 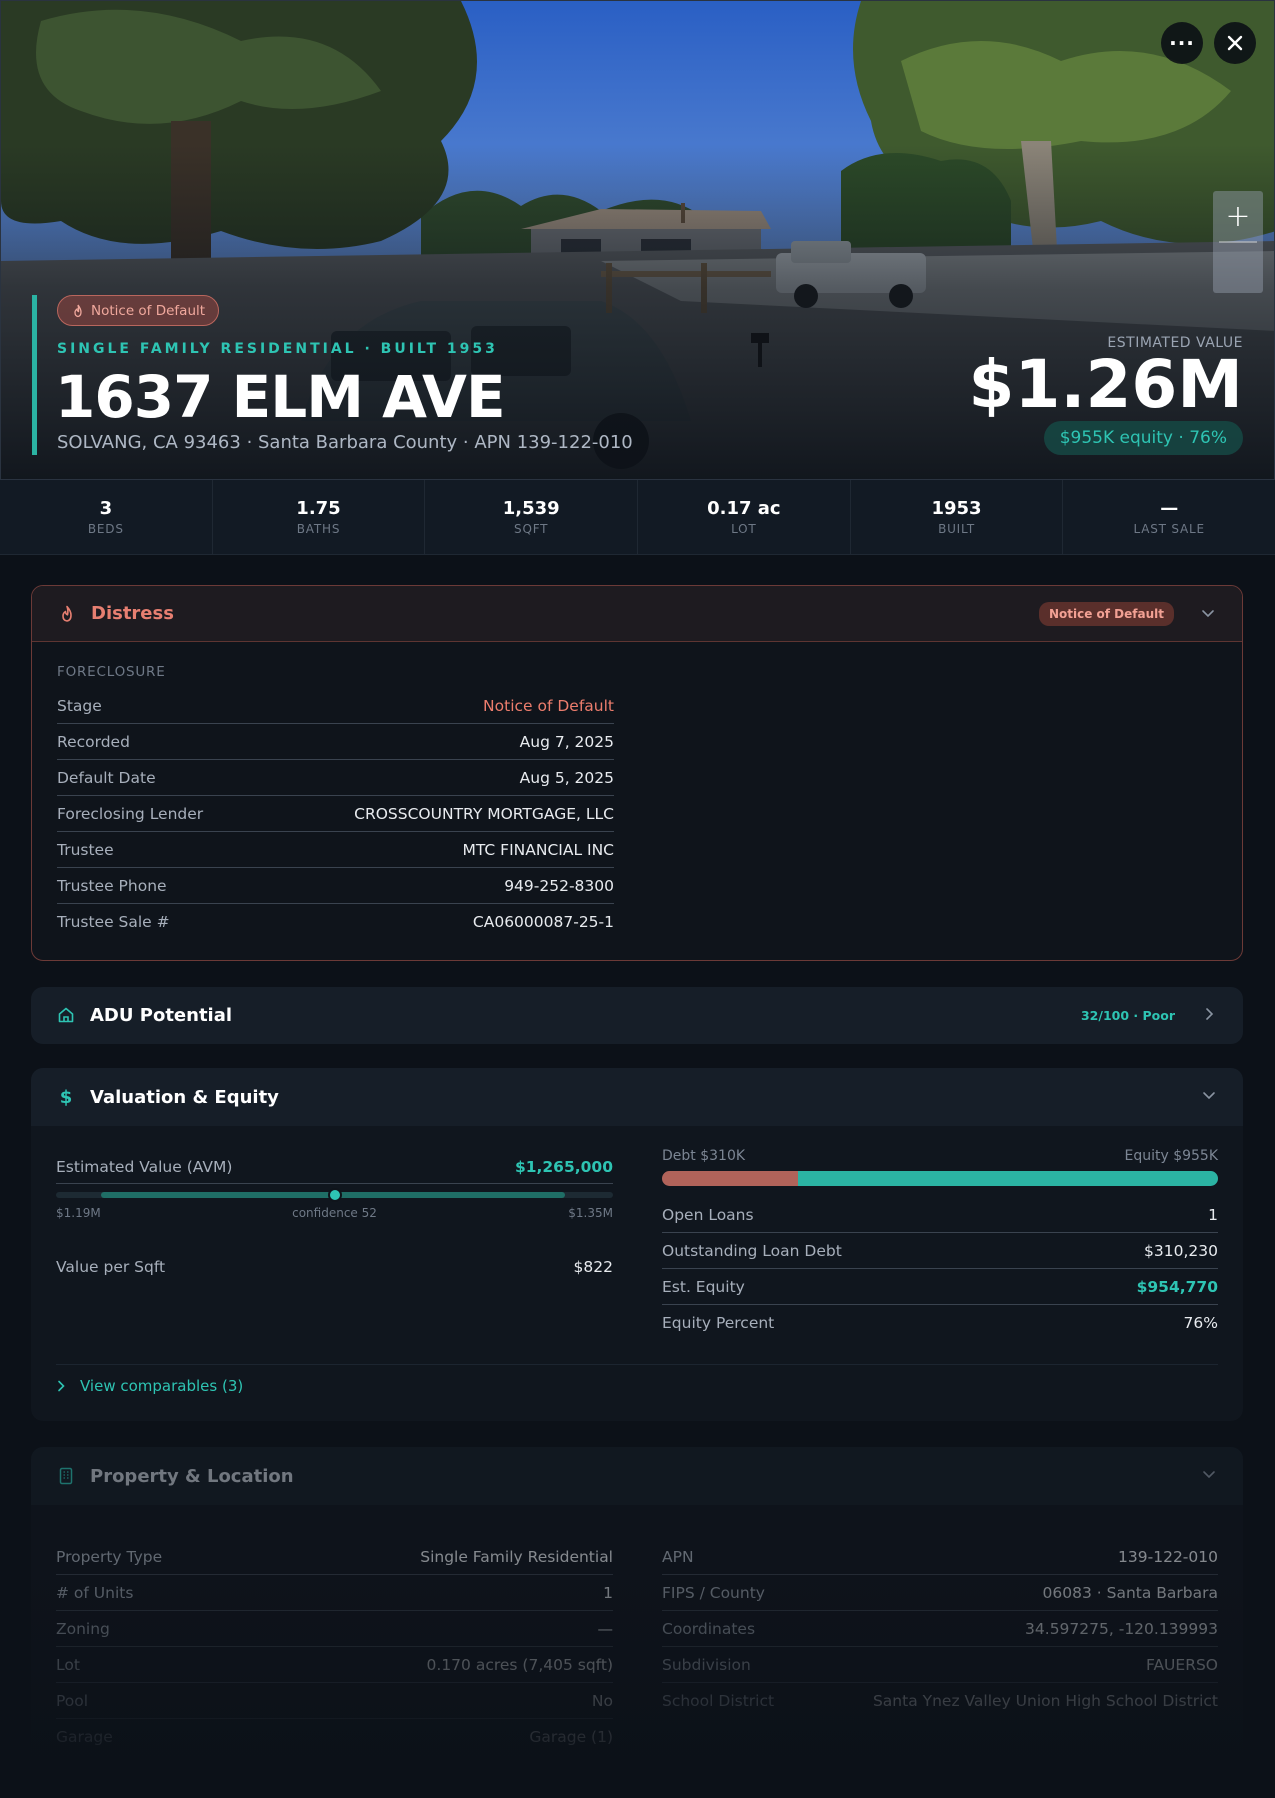 I want to click on detail-value: 139-122-010, so click(x=1168, y=1556).